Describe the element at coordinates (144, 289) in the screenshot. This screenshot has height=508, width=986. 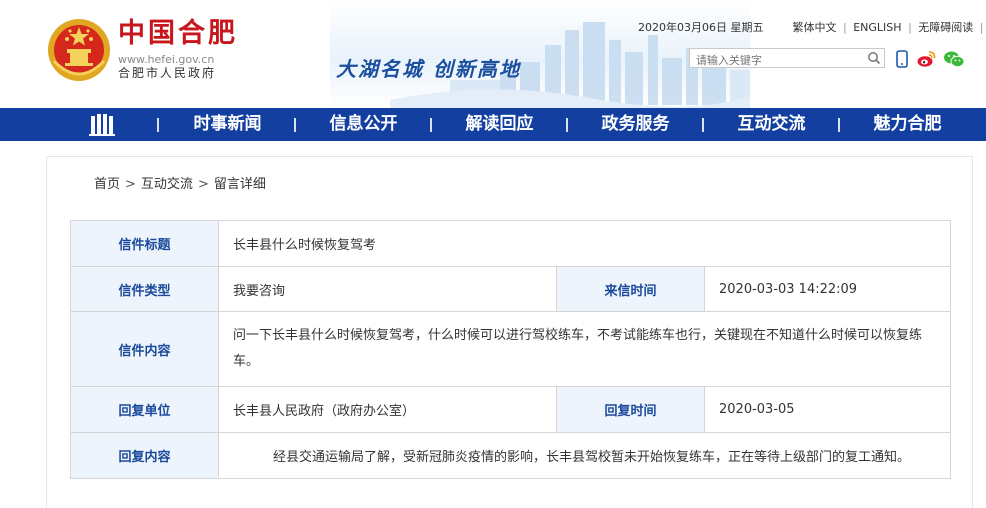
I see `letter-type-label: 信件类型` at that location.